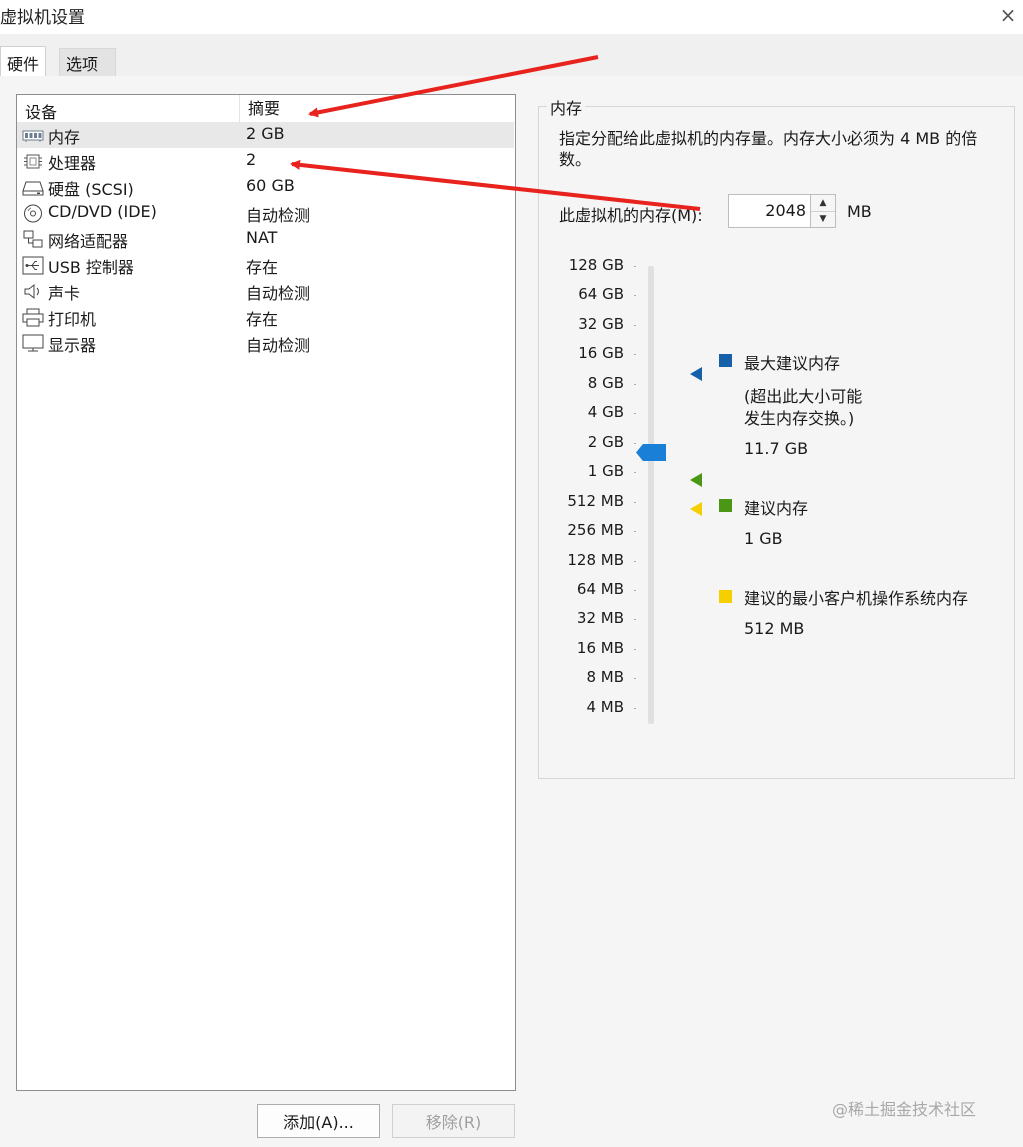 The height and width of the screenshot is (1147, 1023). What do you see at coordinates (605, 471) in the screenshot?
I see `scale-label: 1 GB` at bounding box center [605, 471].